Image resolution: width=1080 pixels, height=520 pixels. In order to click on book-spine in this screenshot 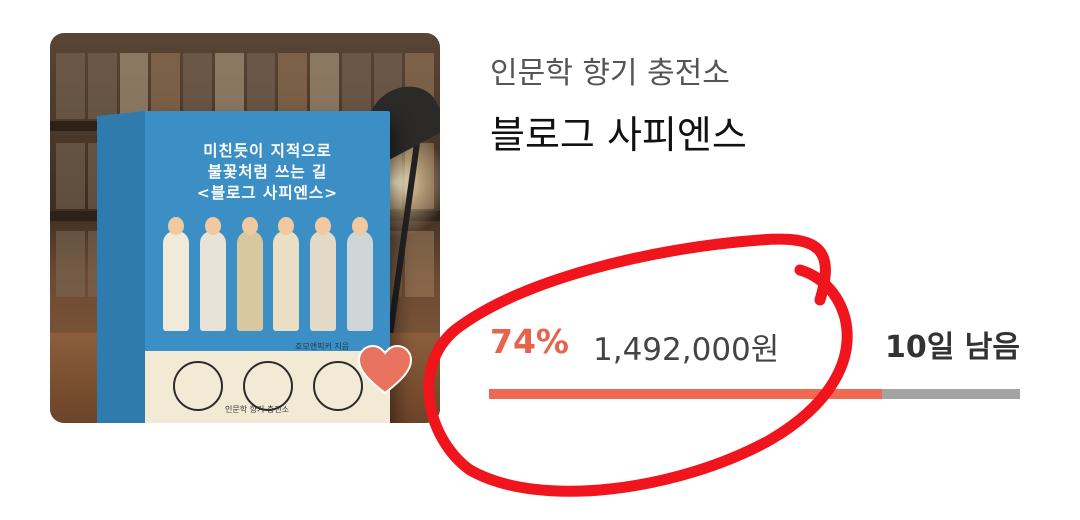, I will do `click(121, 267)`.